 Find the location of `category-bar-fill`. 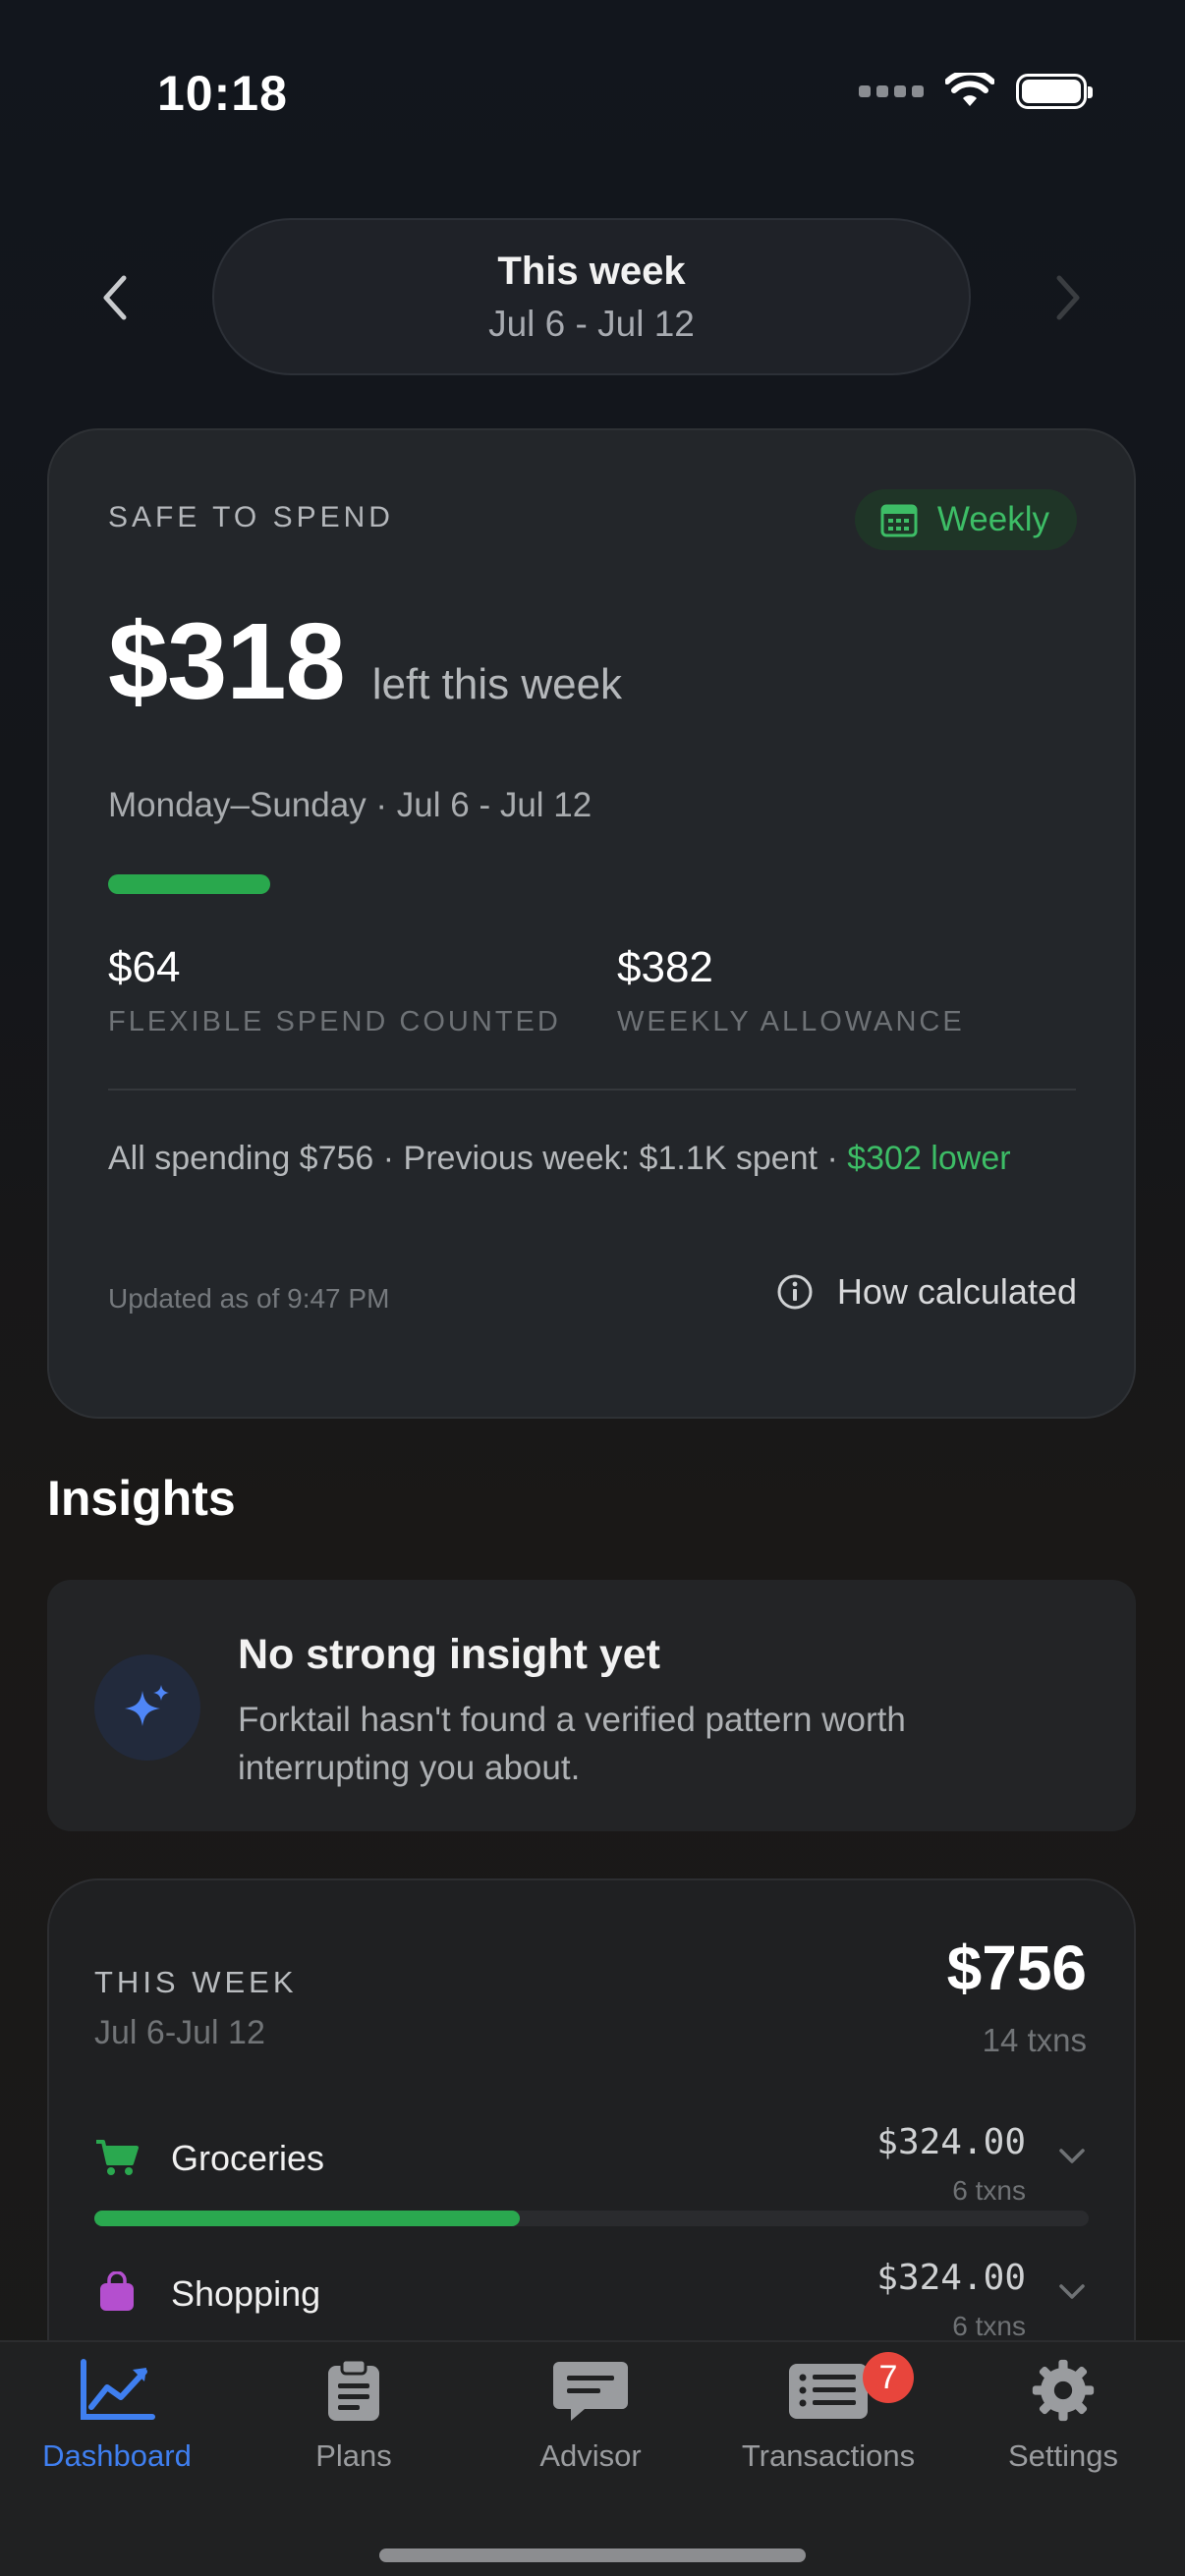

category-bar-fill is located at coordinates (308, 2218).